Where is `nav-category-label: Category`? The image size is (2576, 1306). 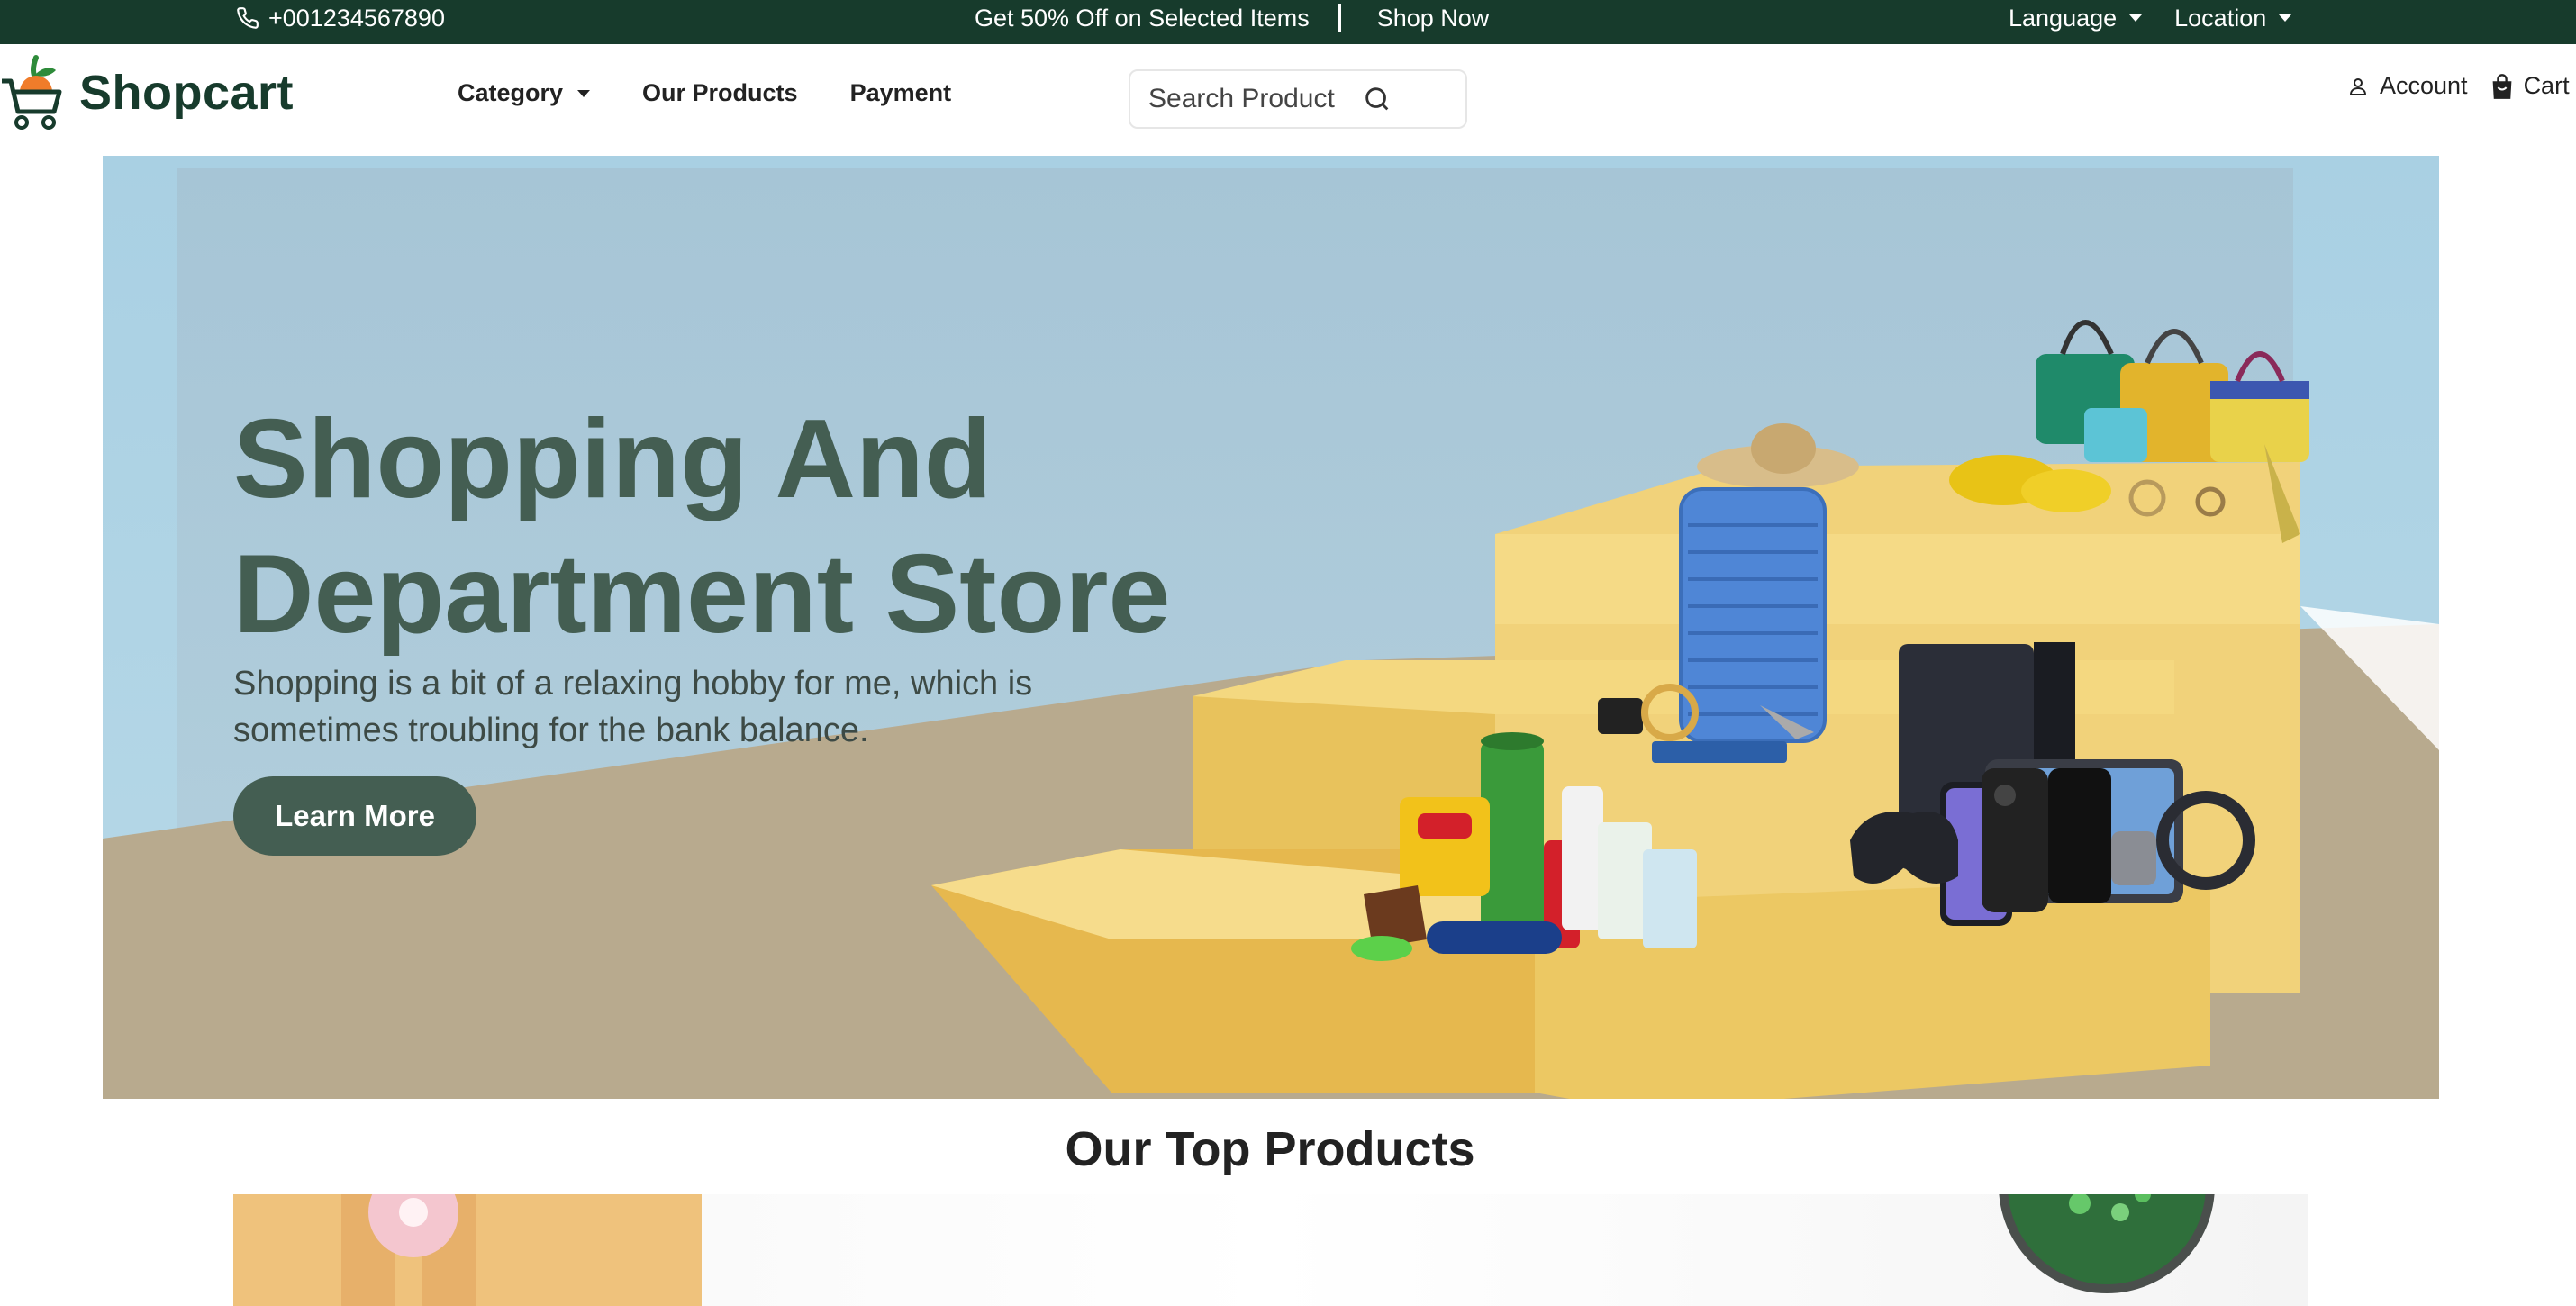 nav-category-label: Category is located at coordinates (511, 93).